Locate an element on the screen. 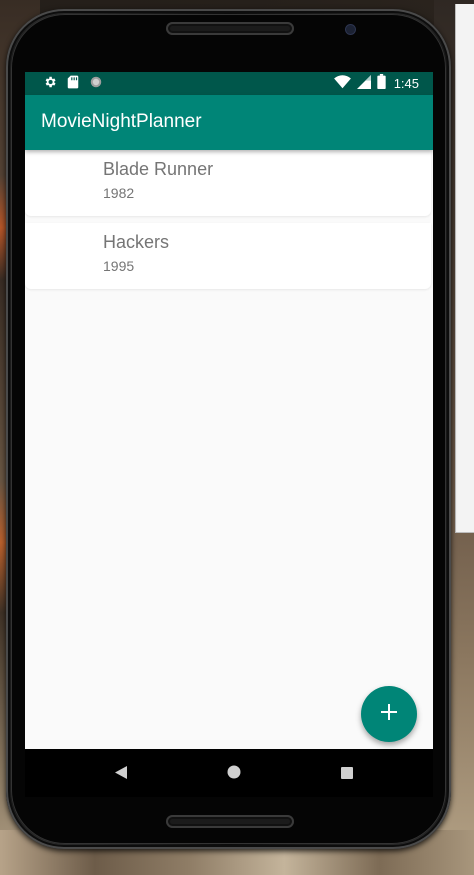 This screenshot has height=875, width=474. status-time: 1:45 is located at coordinates (406, 83).